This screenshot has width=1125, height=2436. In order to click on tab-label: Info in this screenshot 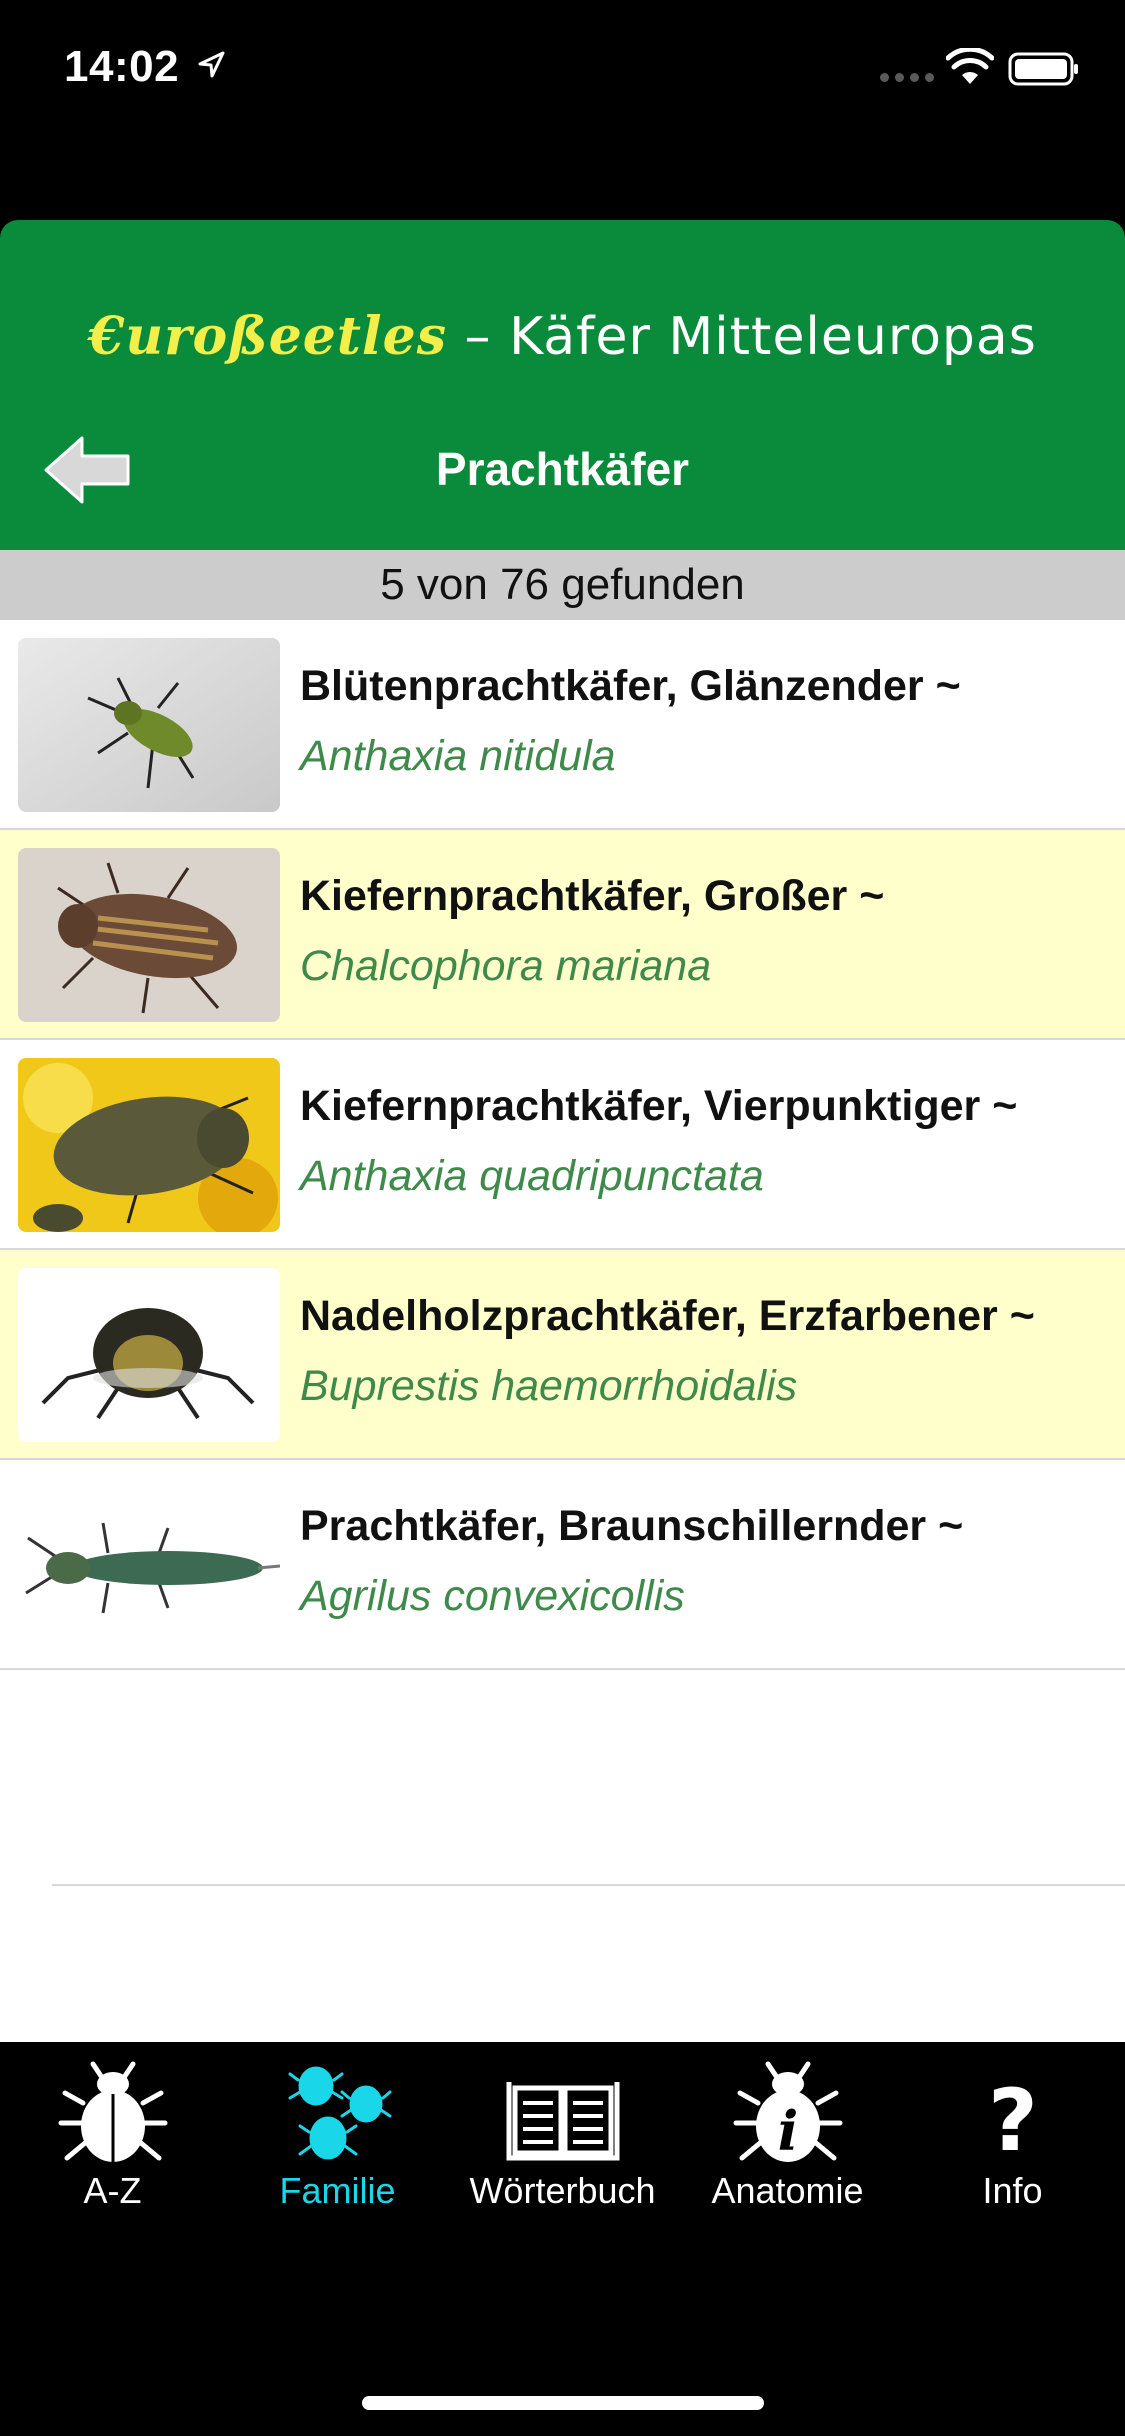, I will do `click(1012, 2191)`.